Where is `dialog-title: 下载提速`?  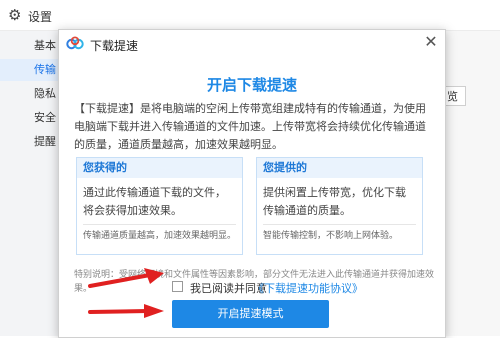
dialog-title: 下载提速 is located at coordinates (114, 46).